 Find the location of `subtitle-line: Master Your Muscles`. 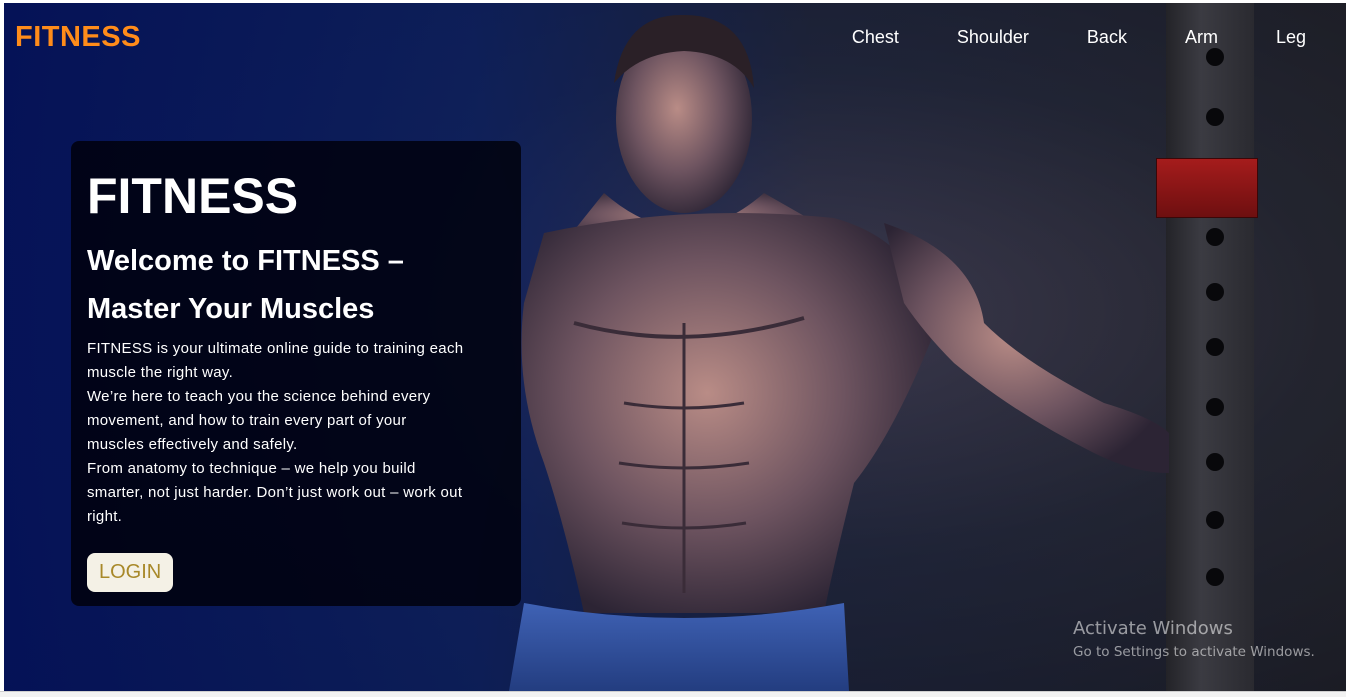

subtitle-line: Master Your Muscles is located at coordinates (231, 309).